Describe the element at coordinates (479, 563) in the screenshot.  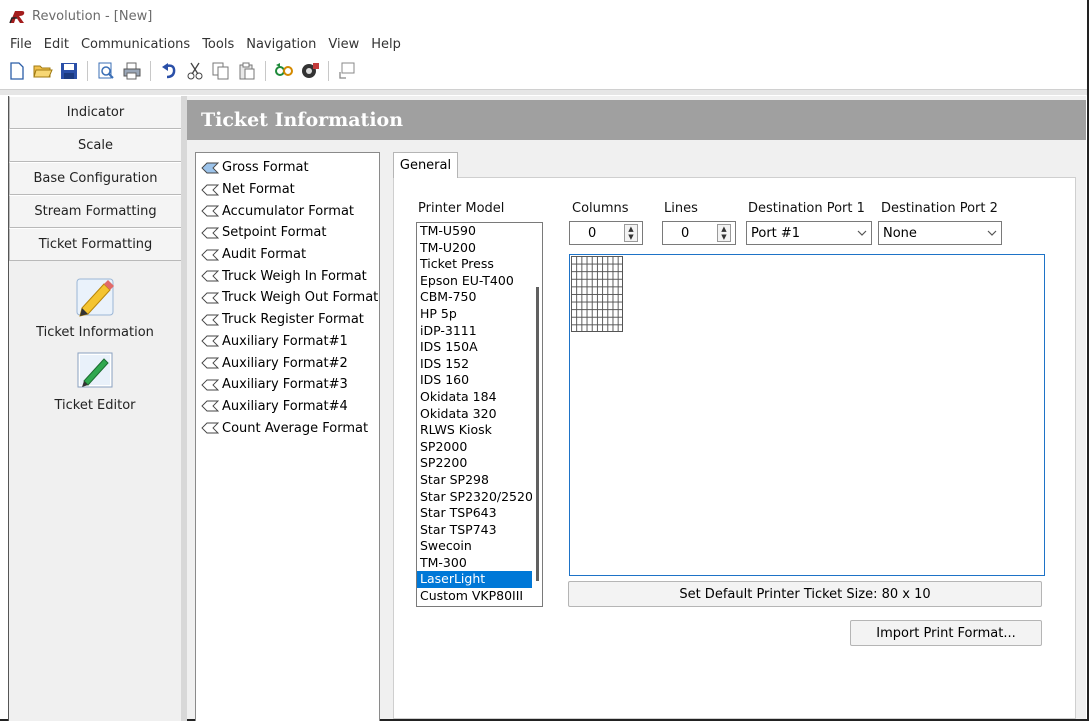
I see `printer-model-item: TM-300` at that location.